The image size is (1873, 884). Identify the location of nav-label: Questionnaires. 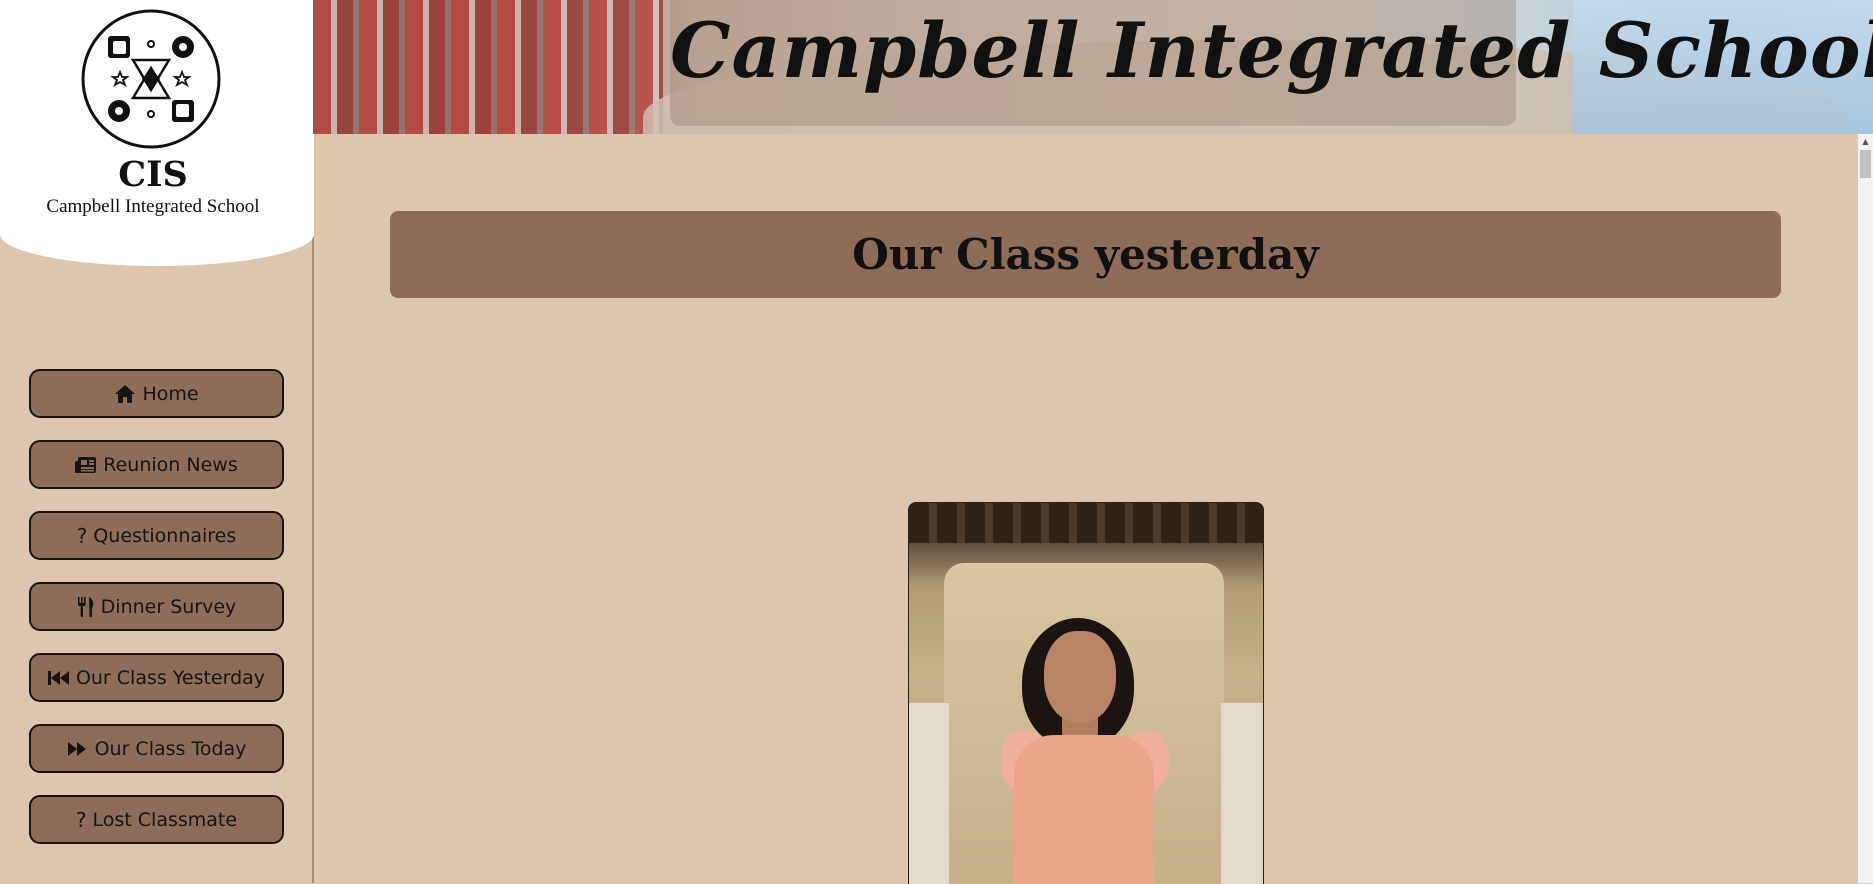
(165, 535).